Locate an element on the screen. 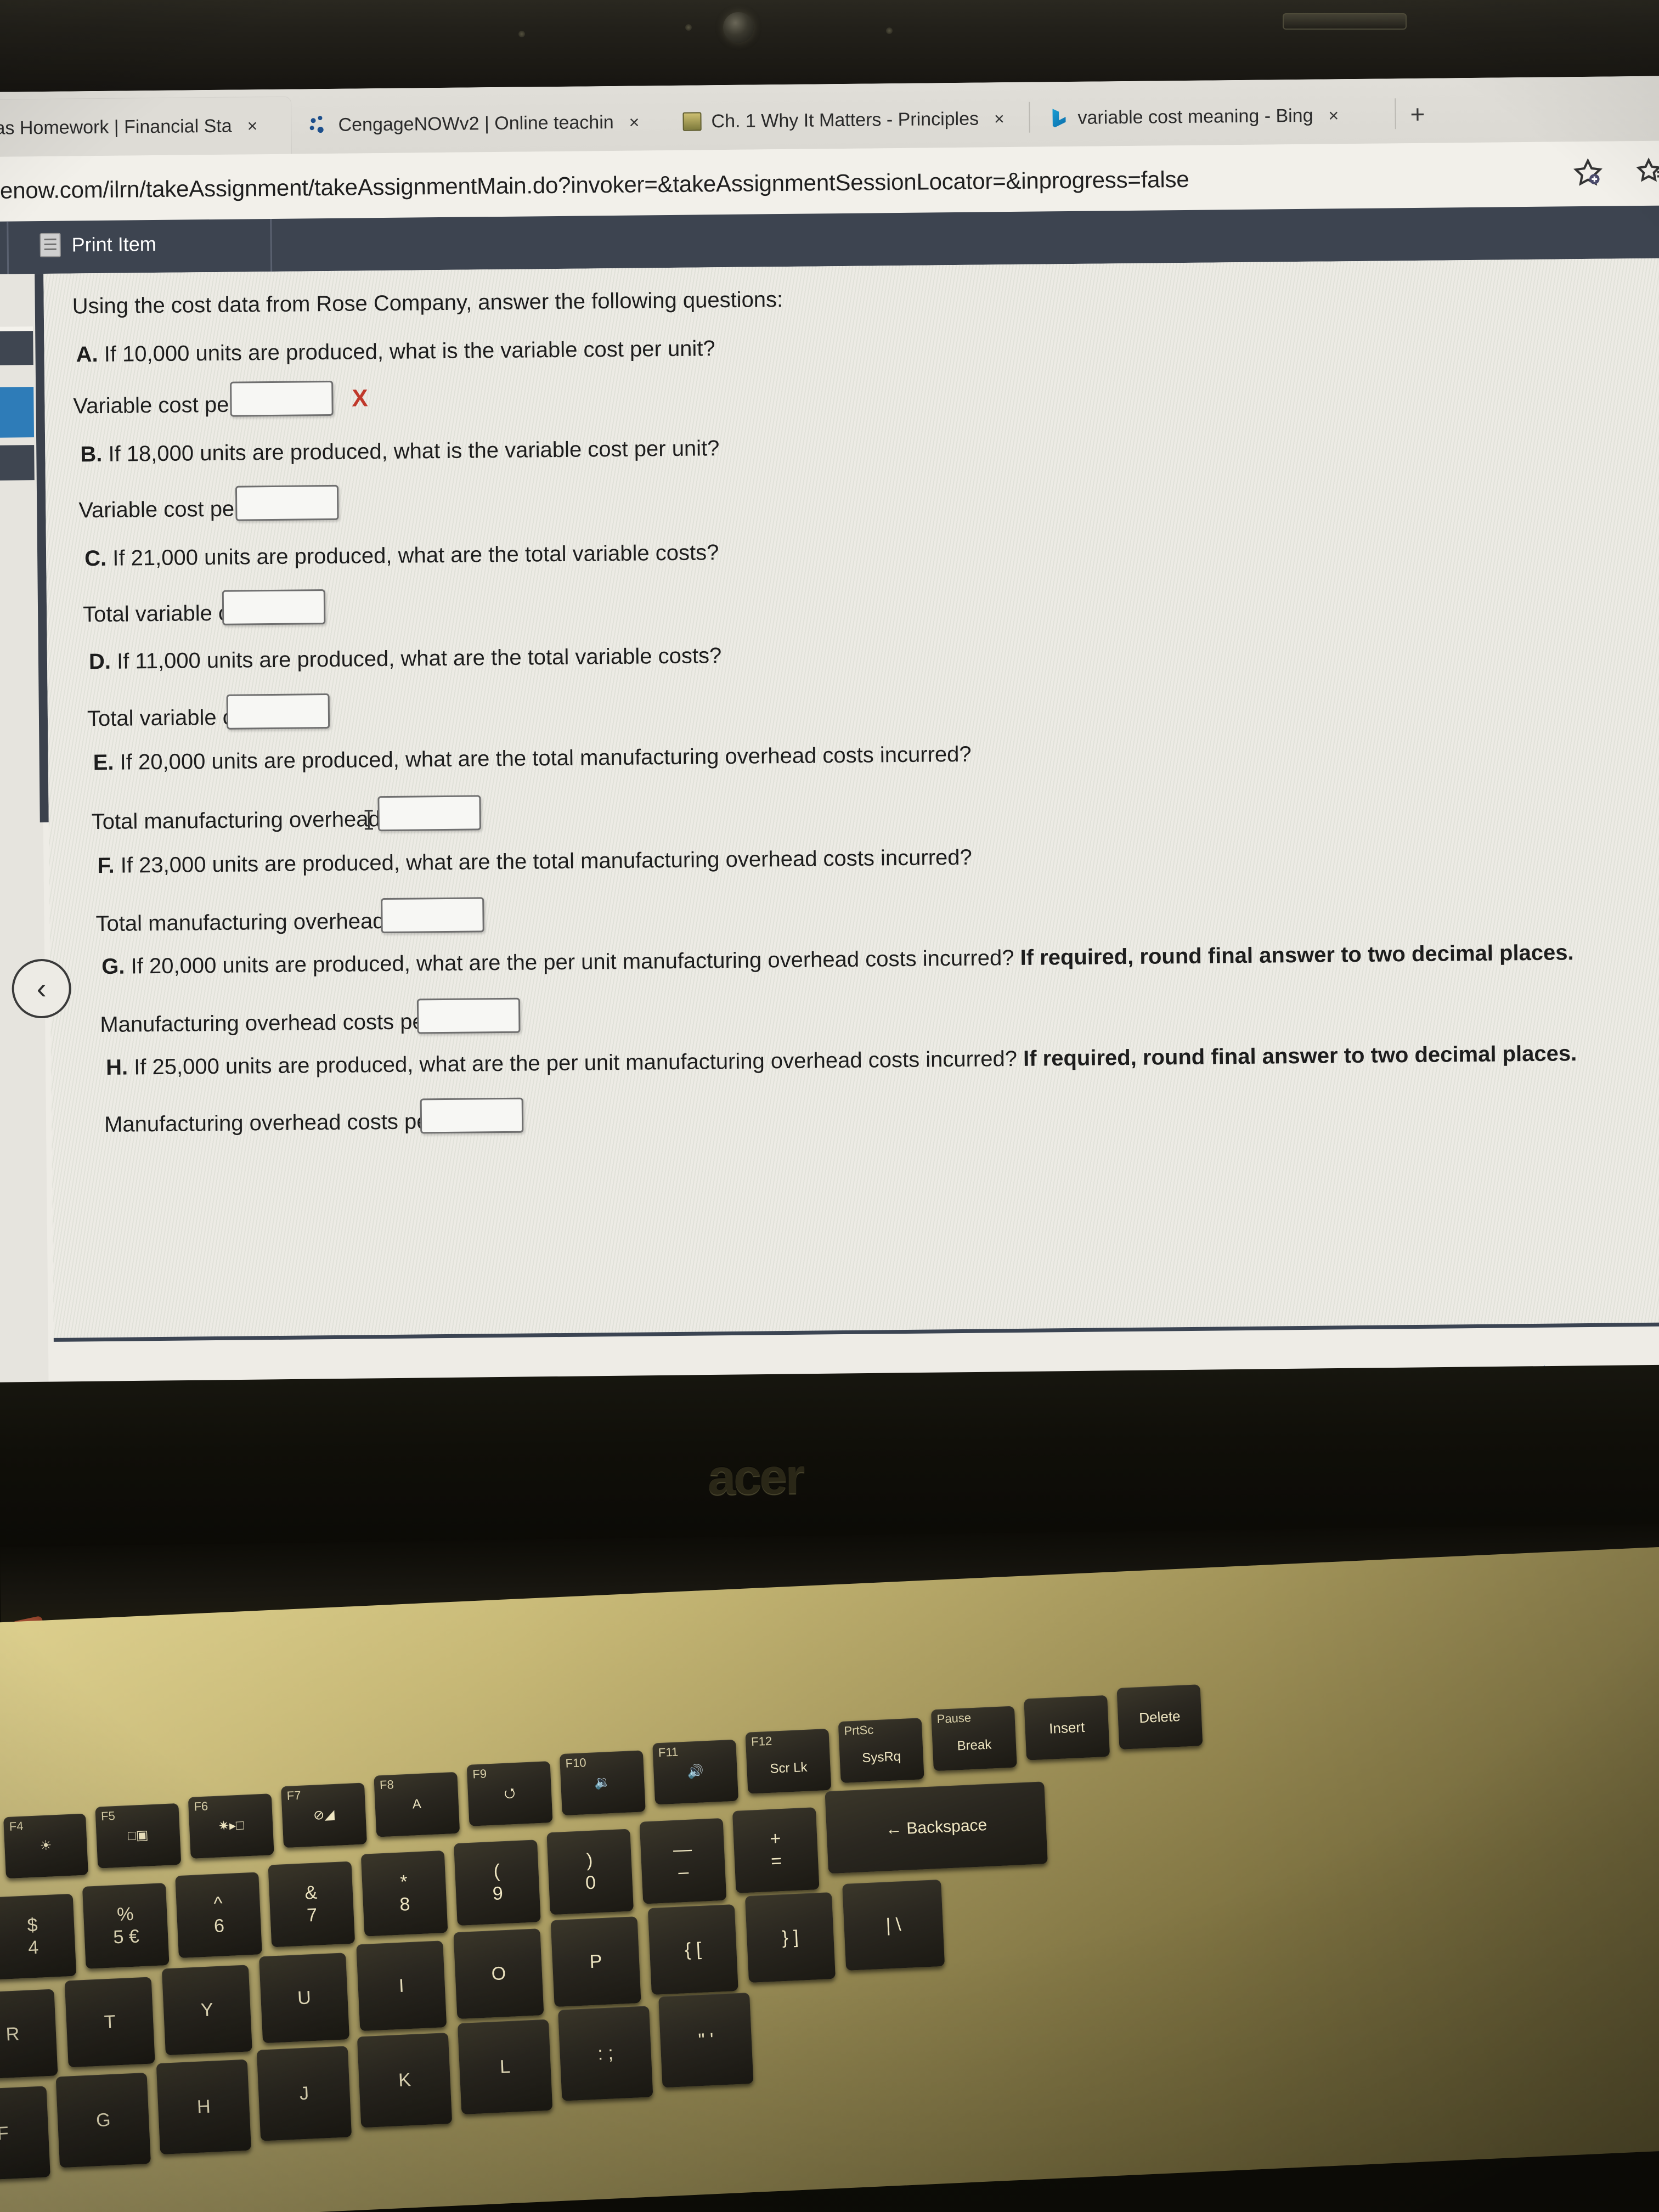 The width and height of the screenshot is (1659, 2212). key-semicolon-label: : ; is located at coordinates (605, 2053).